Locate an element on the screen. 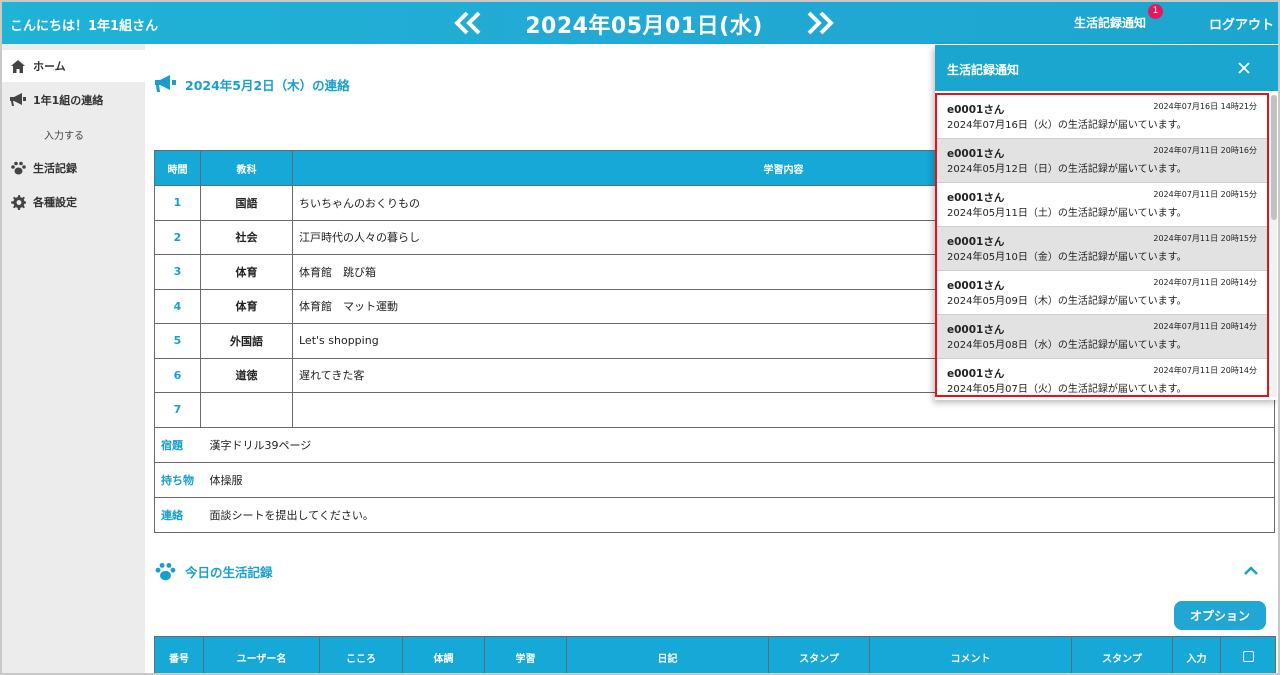  subject-cell: 国語 is located at coordinates (246, 203).